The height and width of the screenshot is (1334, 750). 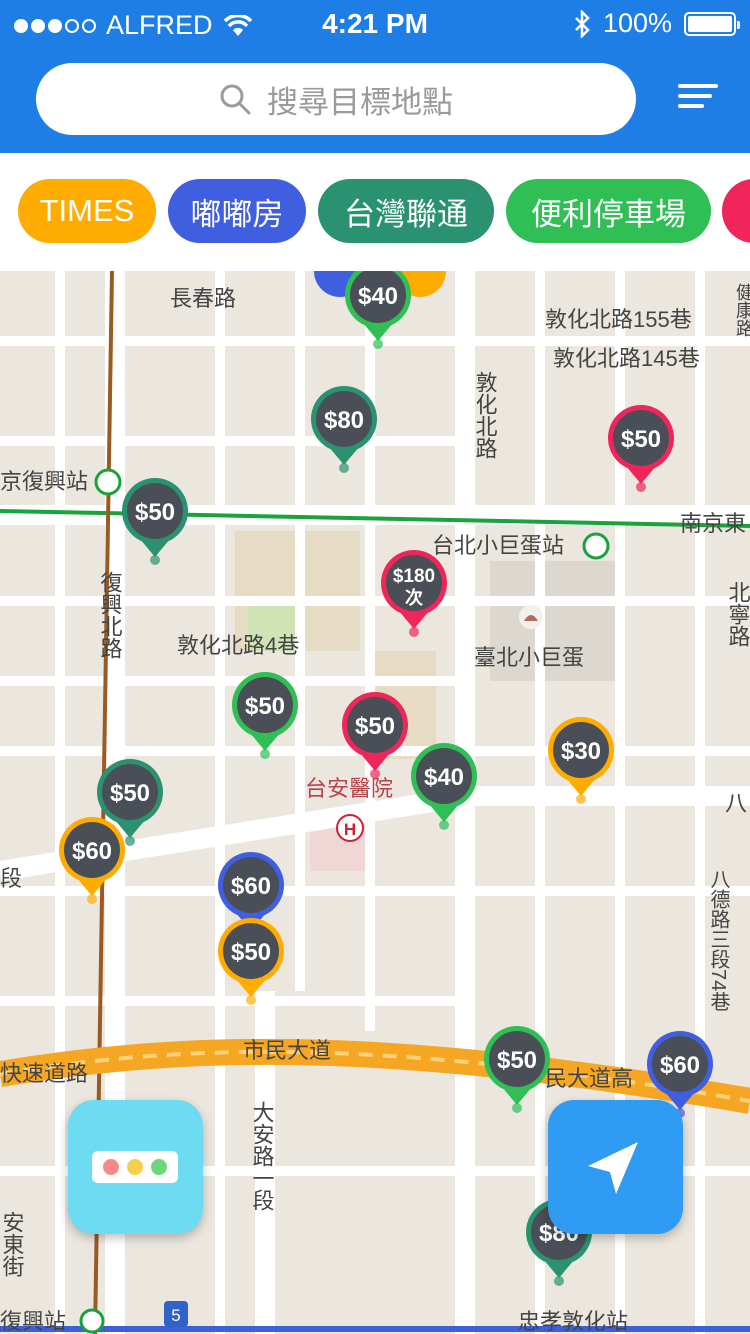 What do you see at coordinates (44, 1073) in the screenshot?
I see `map-label: 快速道路` at bounding box center [44, 1073].